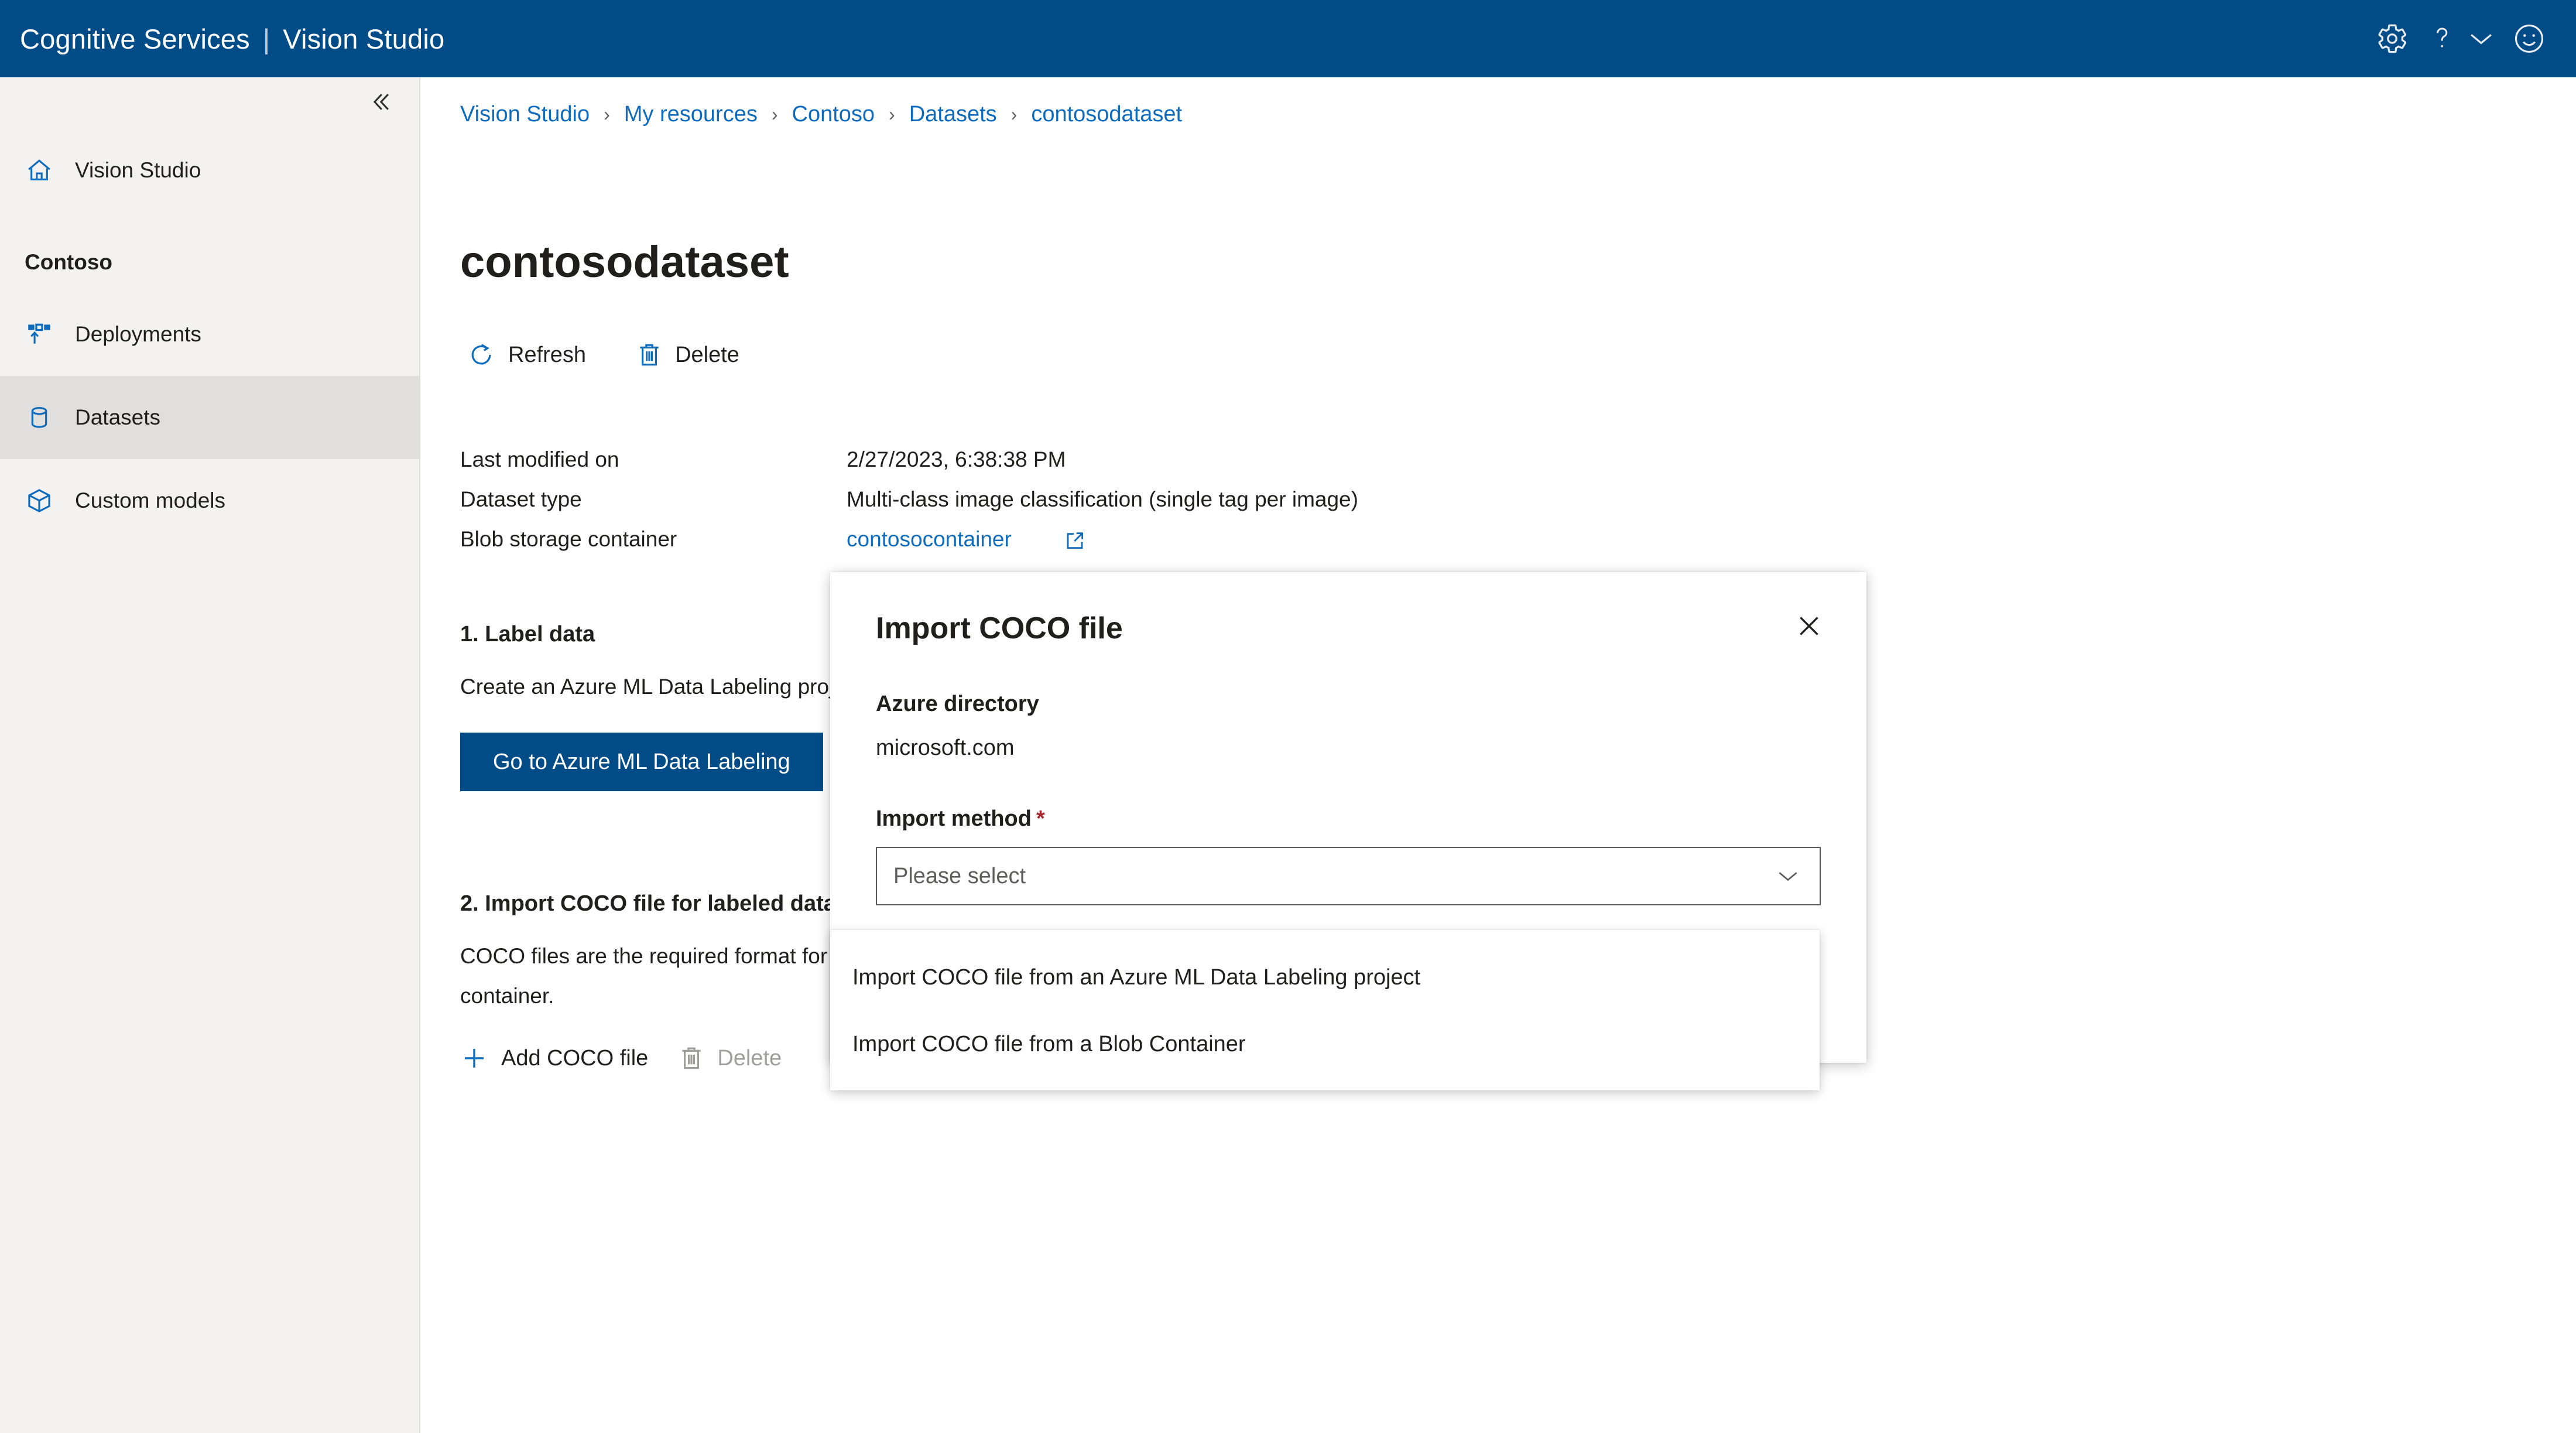  I want to click on sidebar-item-label: Datasets, so click(118, 417).